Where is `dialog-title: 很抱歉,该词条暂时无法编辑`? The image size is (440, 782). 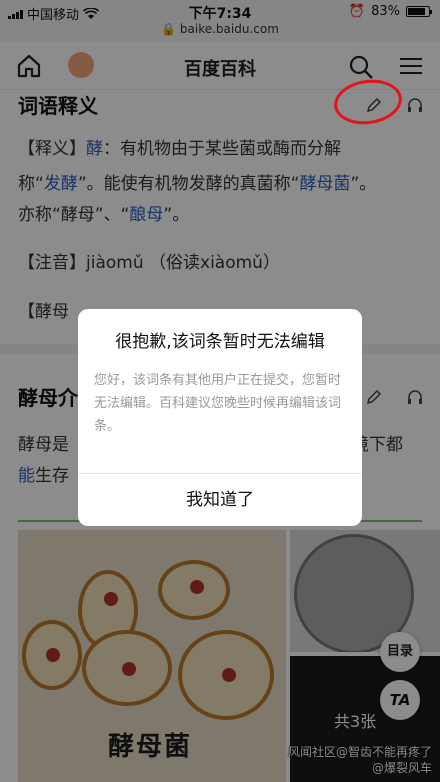
dialog-title: 很抱歉,该词条暂时无法编辑 is located at coordinates (220, 342).